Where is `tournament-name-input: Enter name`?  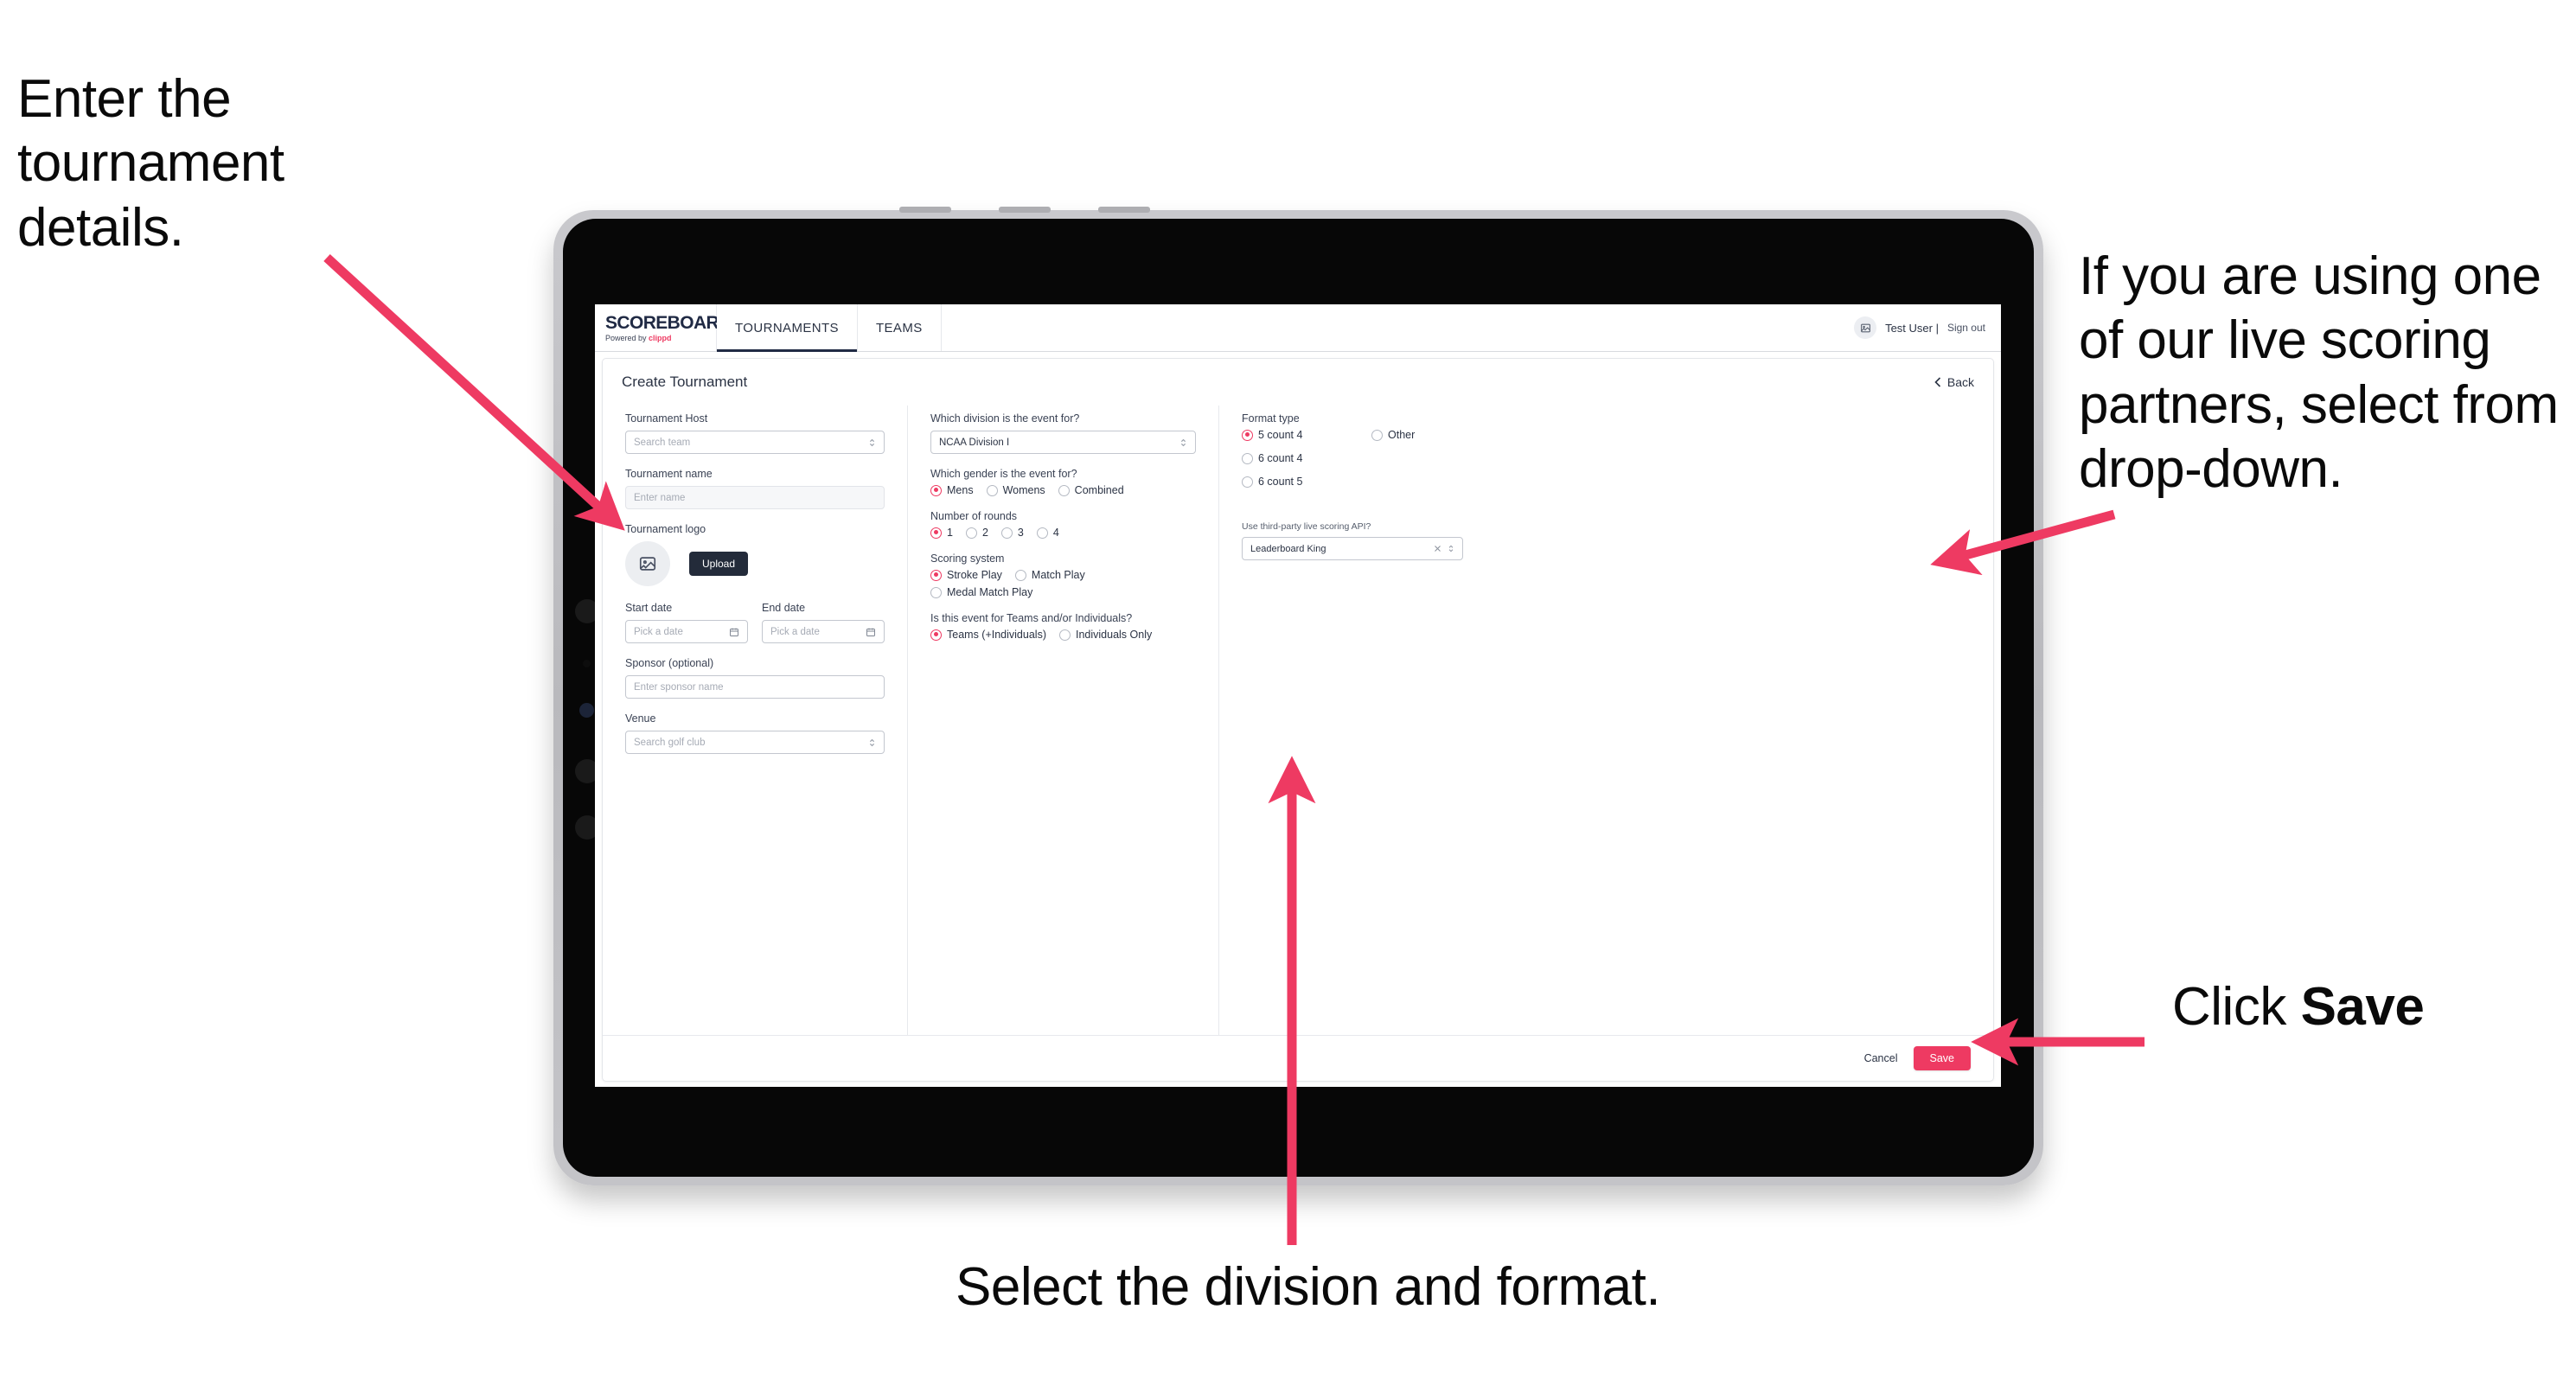 tournament-name-input: Enter name is located at coordinates (755, 498).